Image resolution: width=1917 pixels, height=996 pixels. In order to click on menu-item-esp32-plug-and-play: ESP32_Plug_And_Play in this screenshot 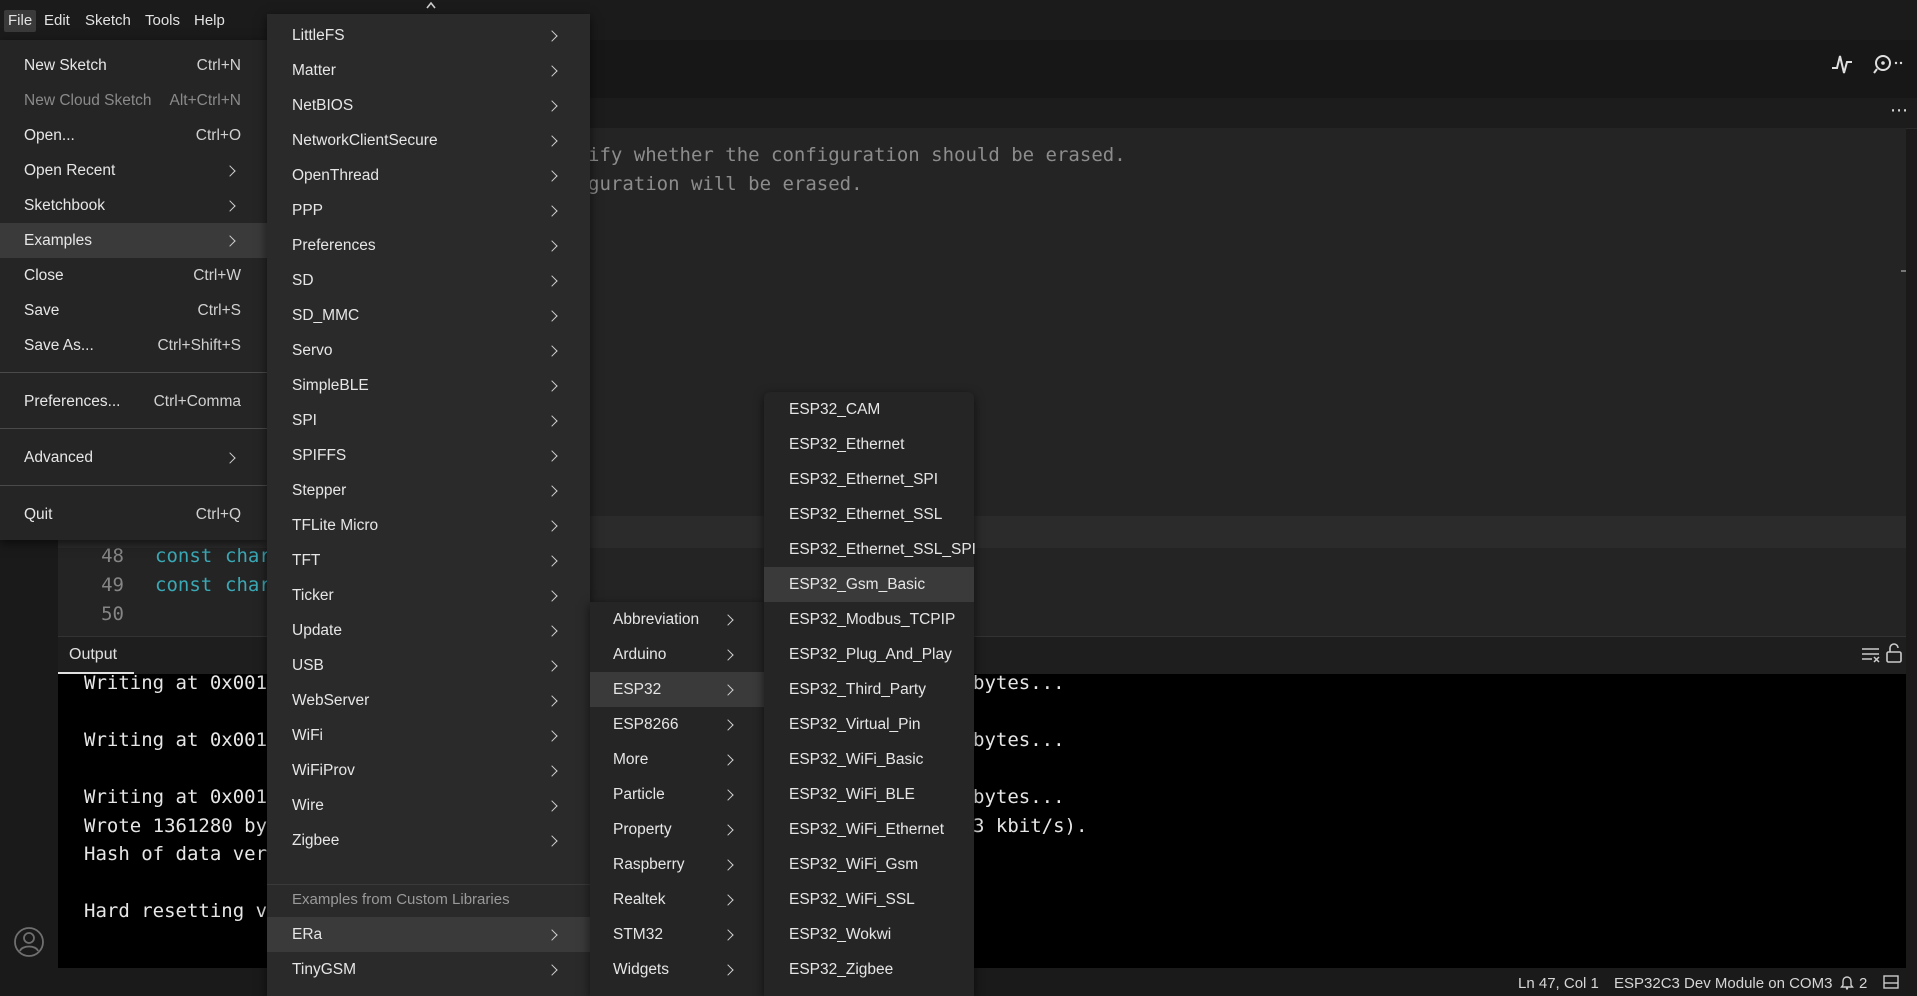, I will do `click(869, 654)`.